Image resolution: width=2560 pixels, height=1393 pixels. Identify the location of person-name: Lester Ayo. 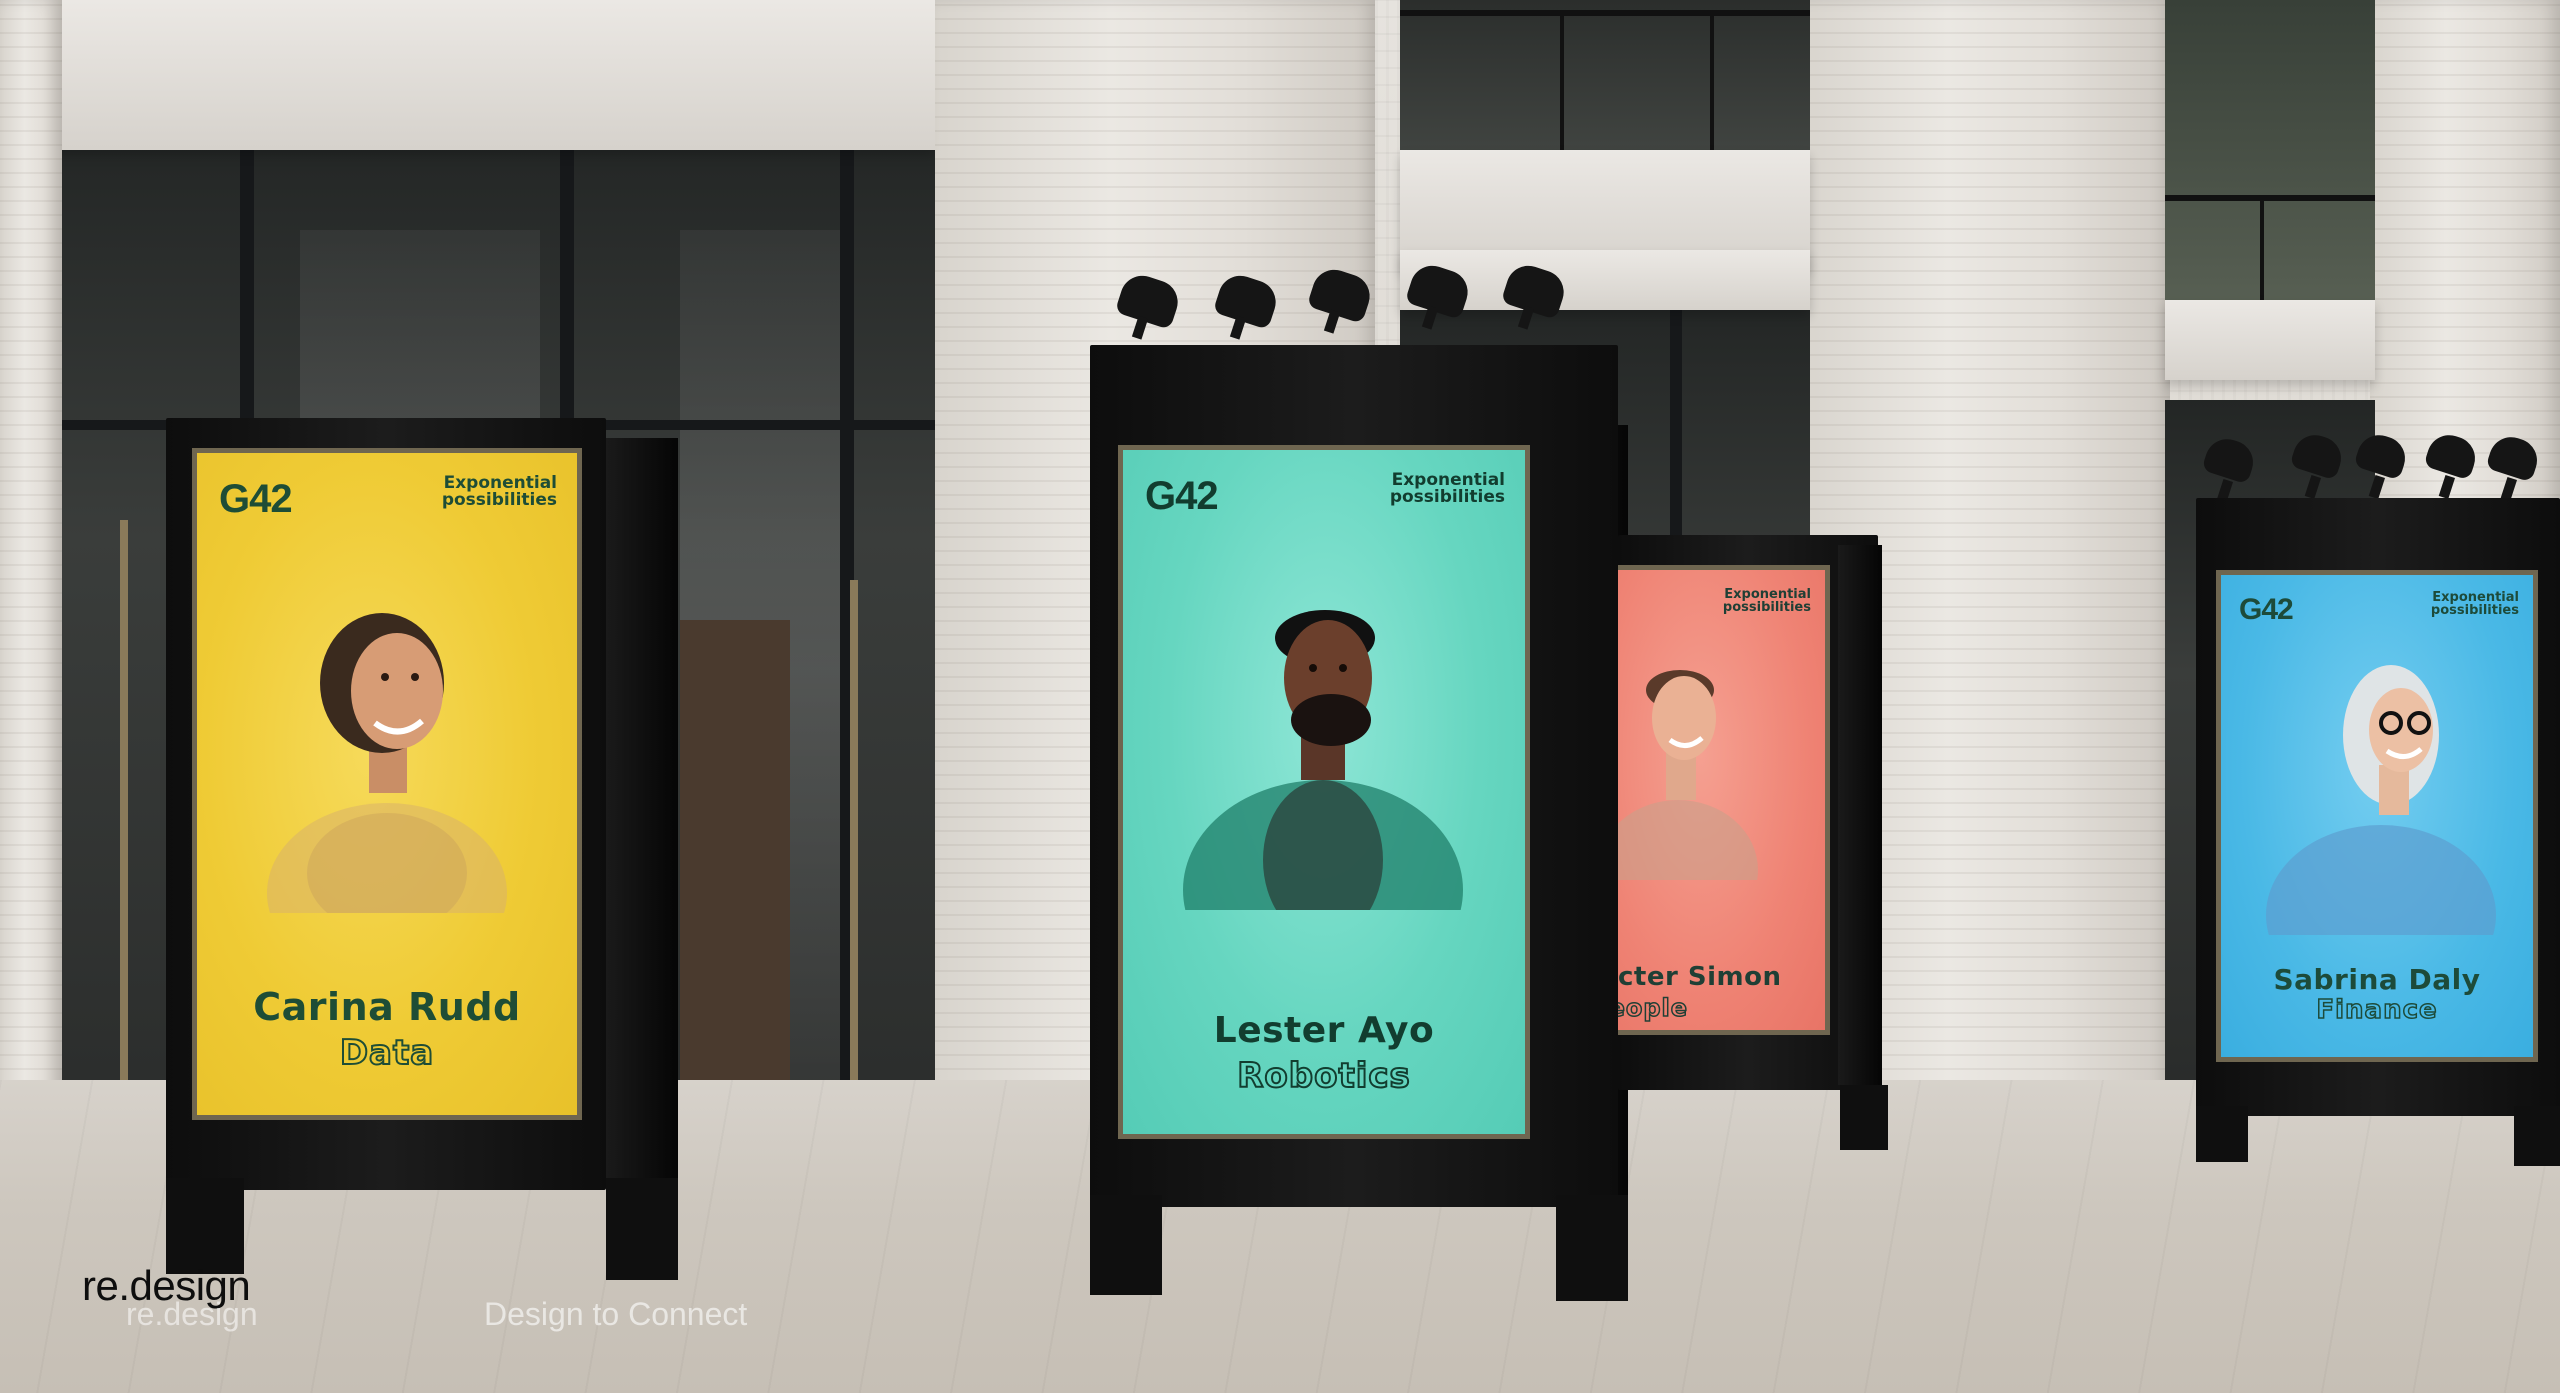
(1324, 1030).